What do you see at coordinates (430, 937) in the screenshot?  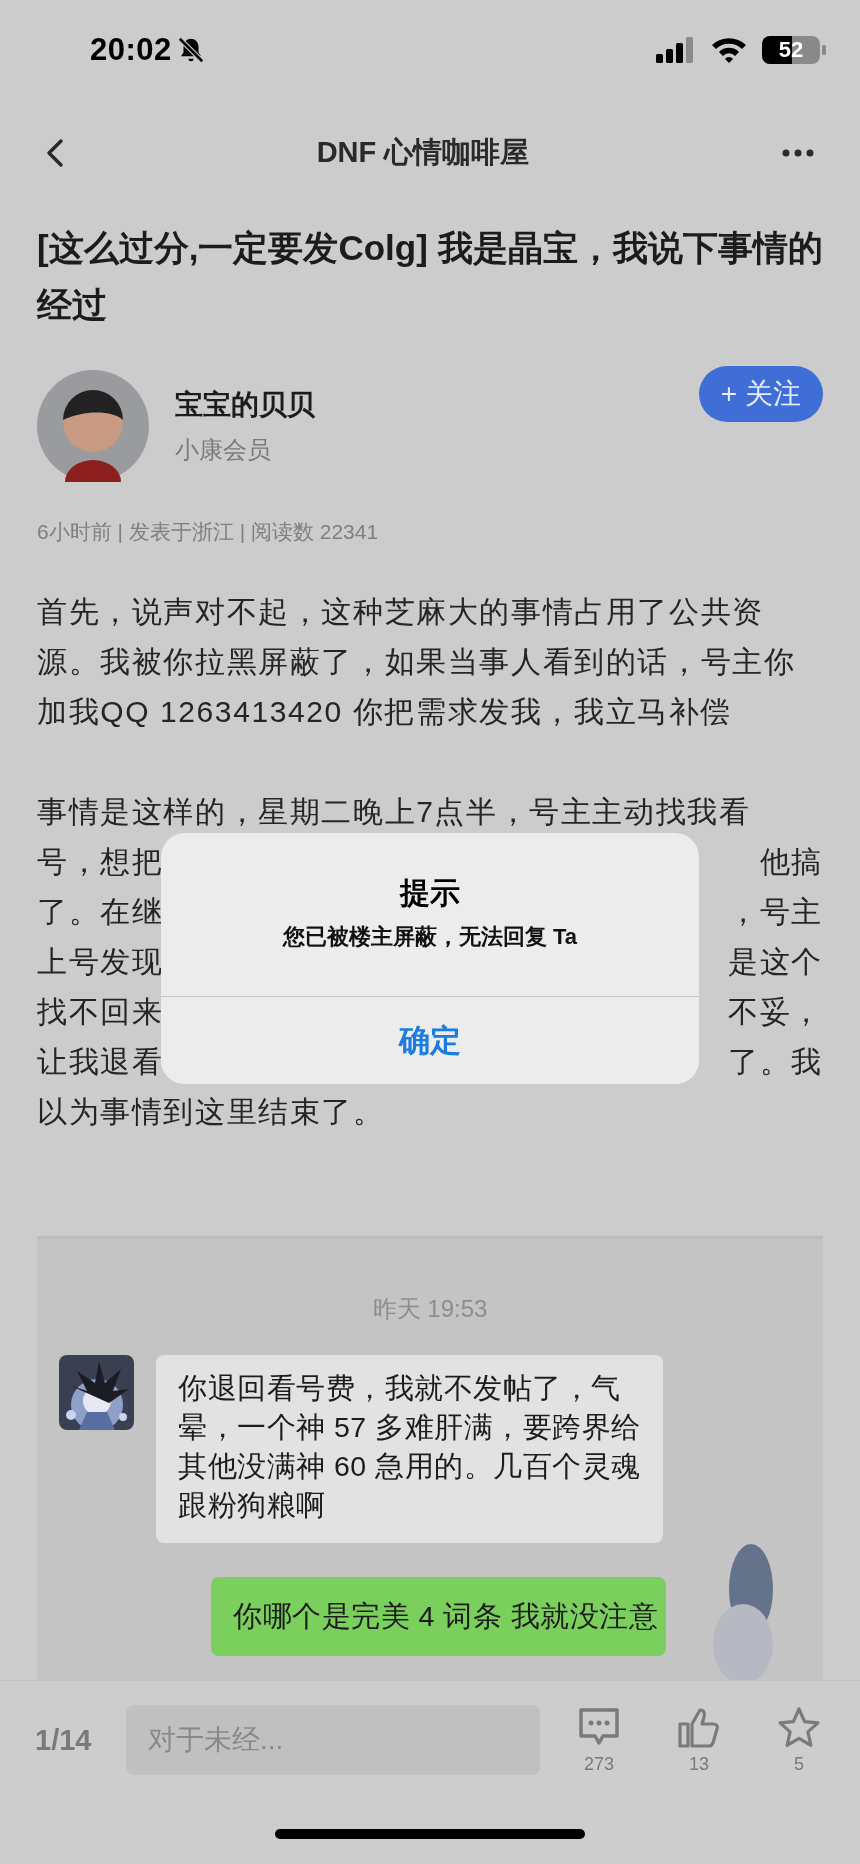 I see `dialog-message: 您已被楼主屏蔽，无法回复 Ta` at bounding box center [430, 937].